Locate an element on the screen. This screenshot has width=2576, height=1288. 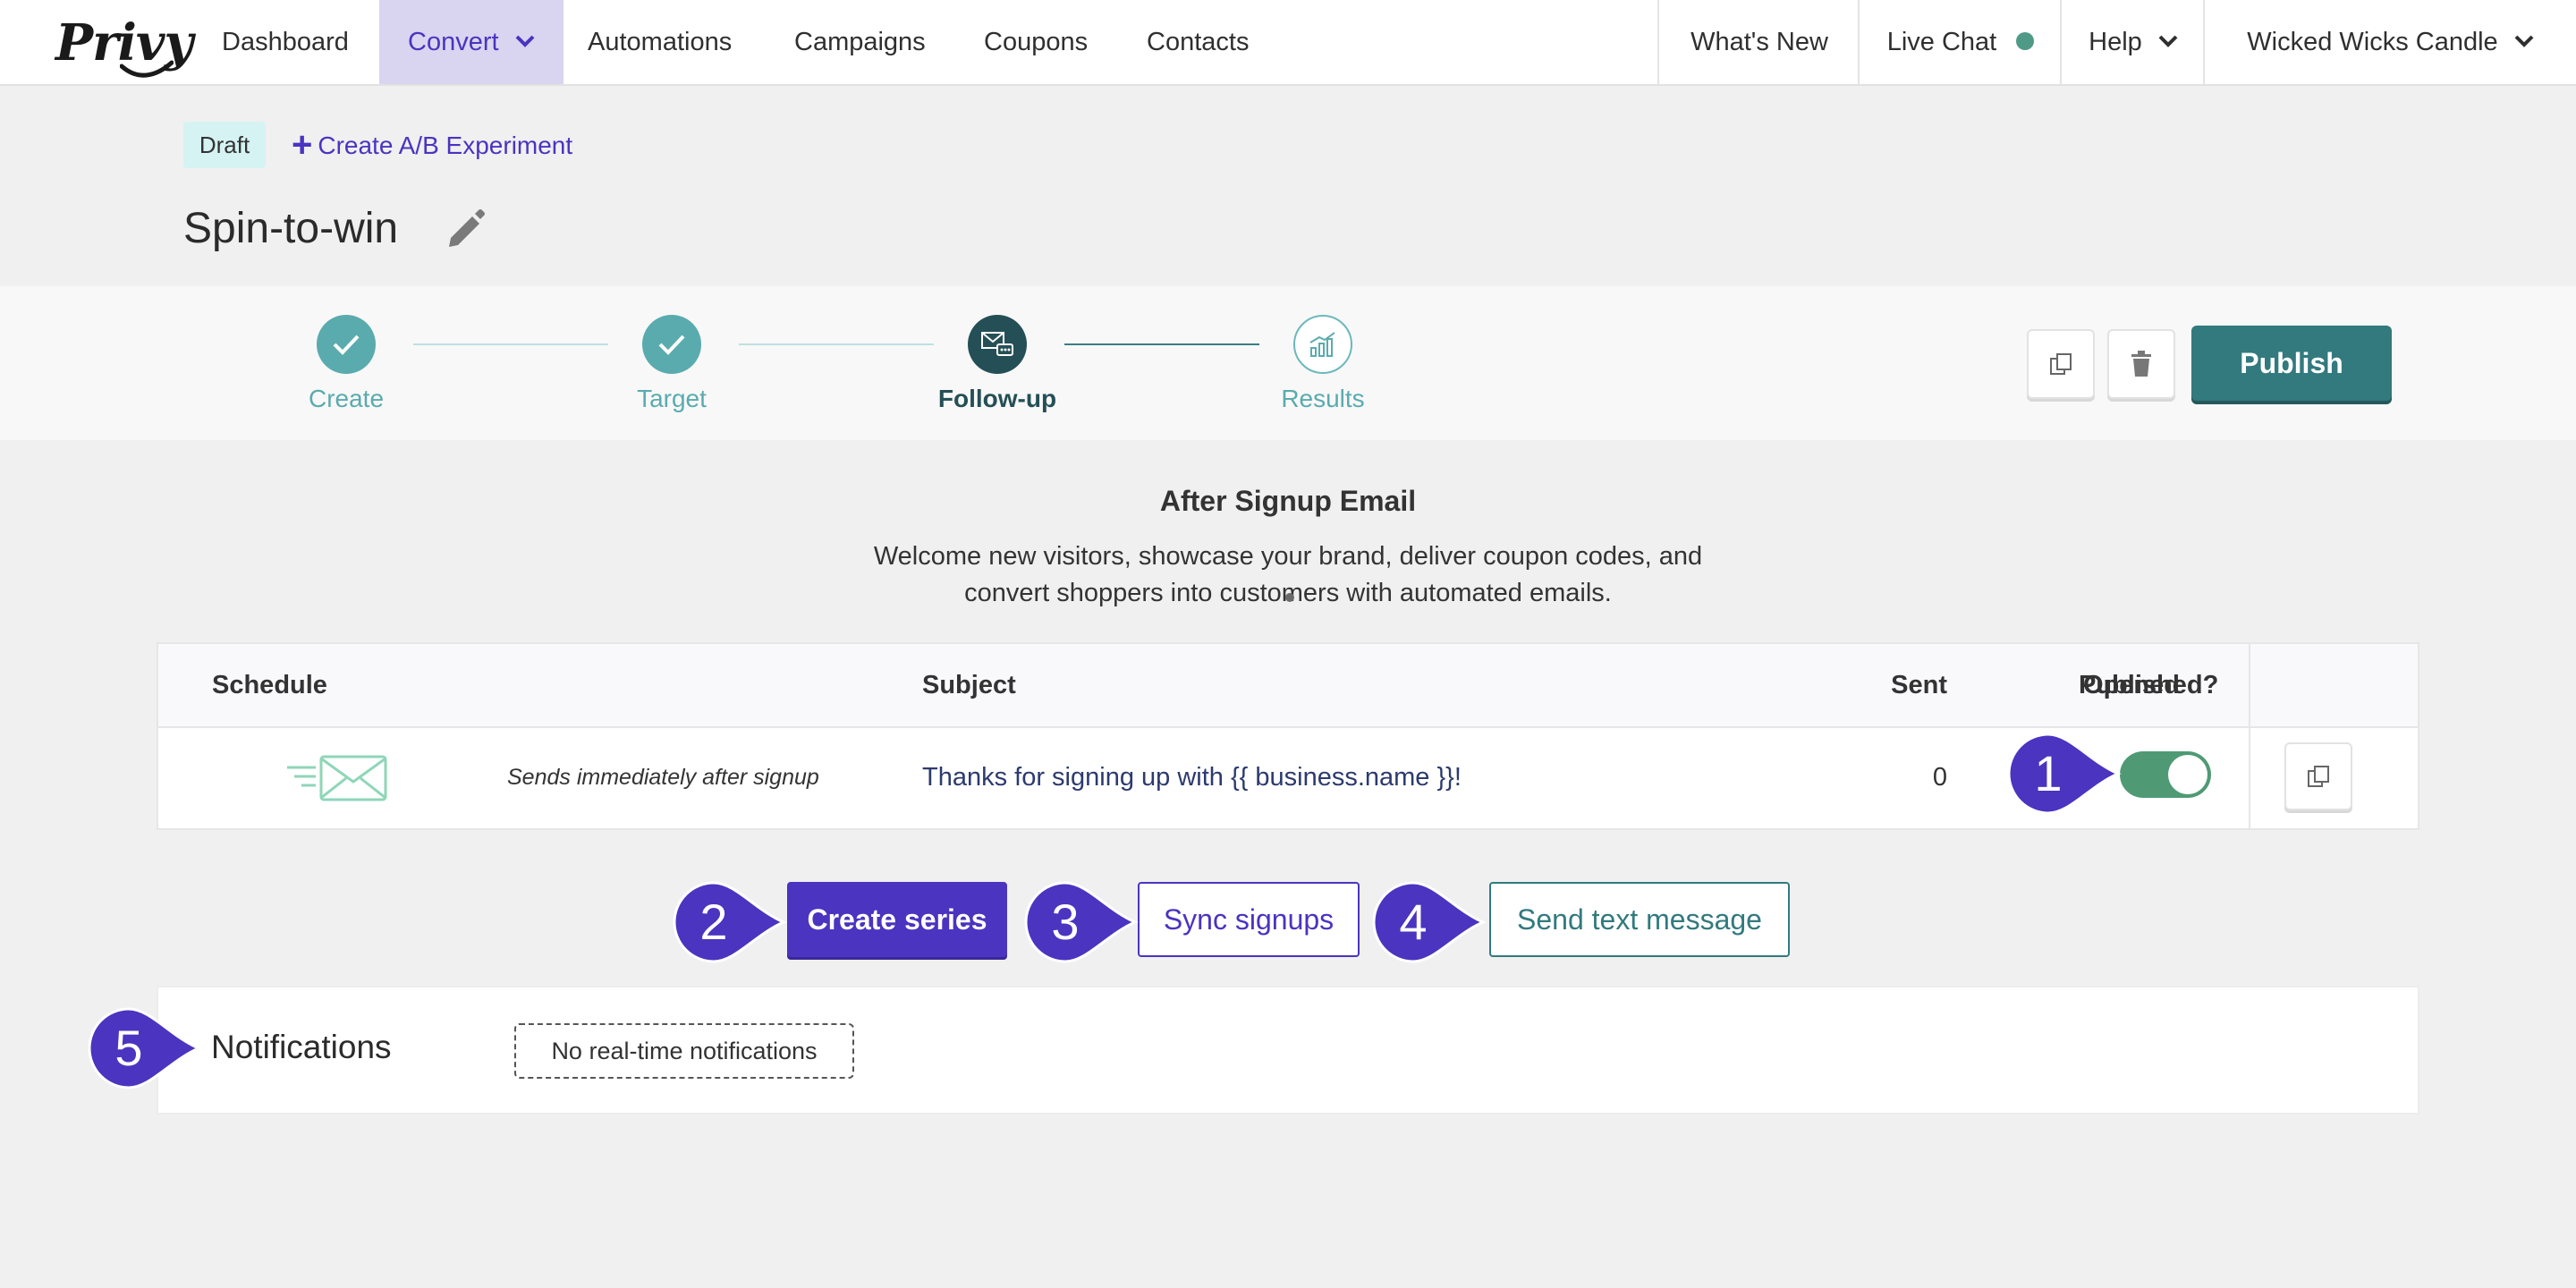
published-toggle is located at coordinates (2165, 774).